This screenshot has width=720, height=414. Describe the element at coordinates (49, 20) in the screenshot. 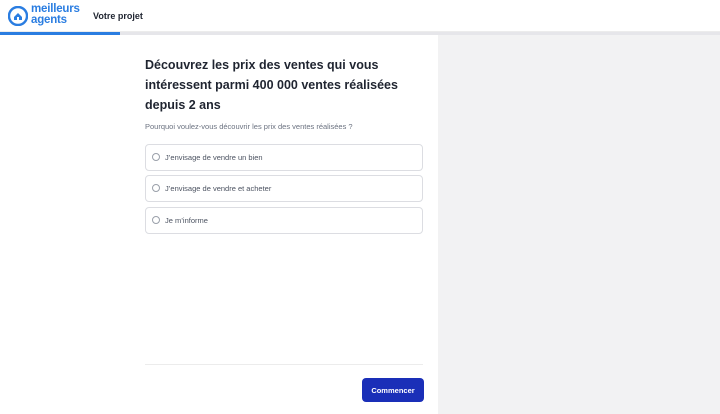

I see `logo-line-2: agents` at that location.